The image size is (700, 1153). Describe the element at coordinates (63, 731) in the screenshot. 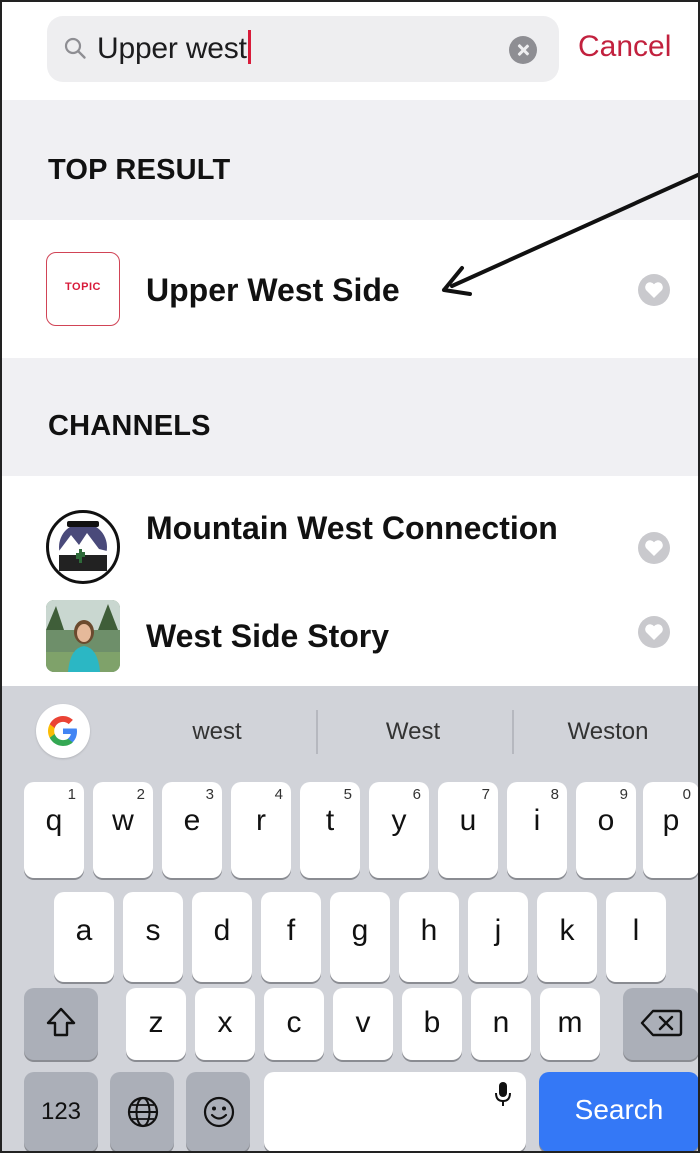

I see `google-icon` at that location.